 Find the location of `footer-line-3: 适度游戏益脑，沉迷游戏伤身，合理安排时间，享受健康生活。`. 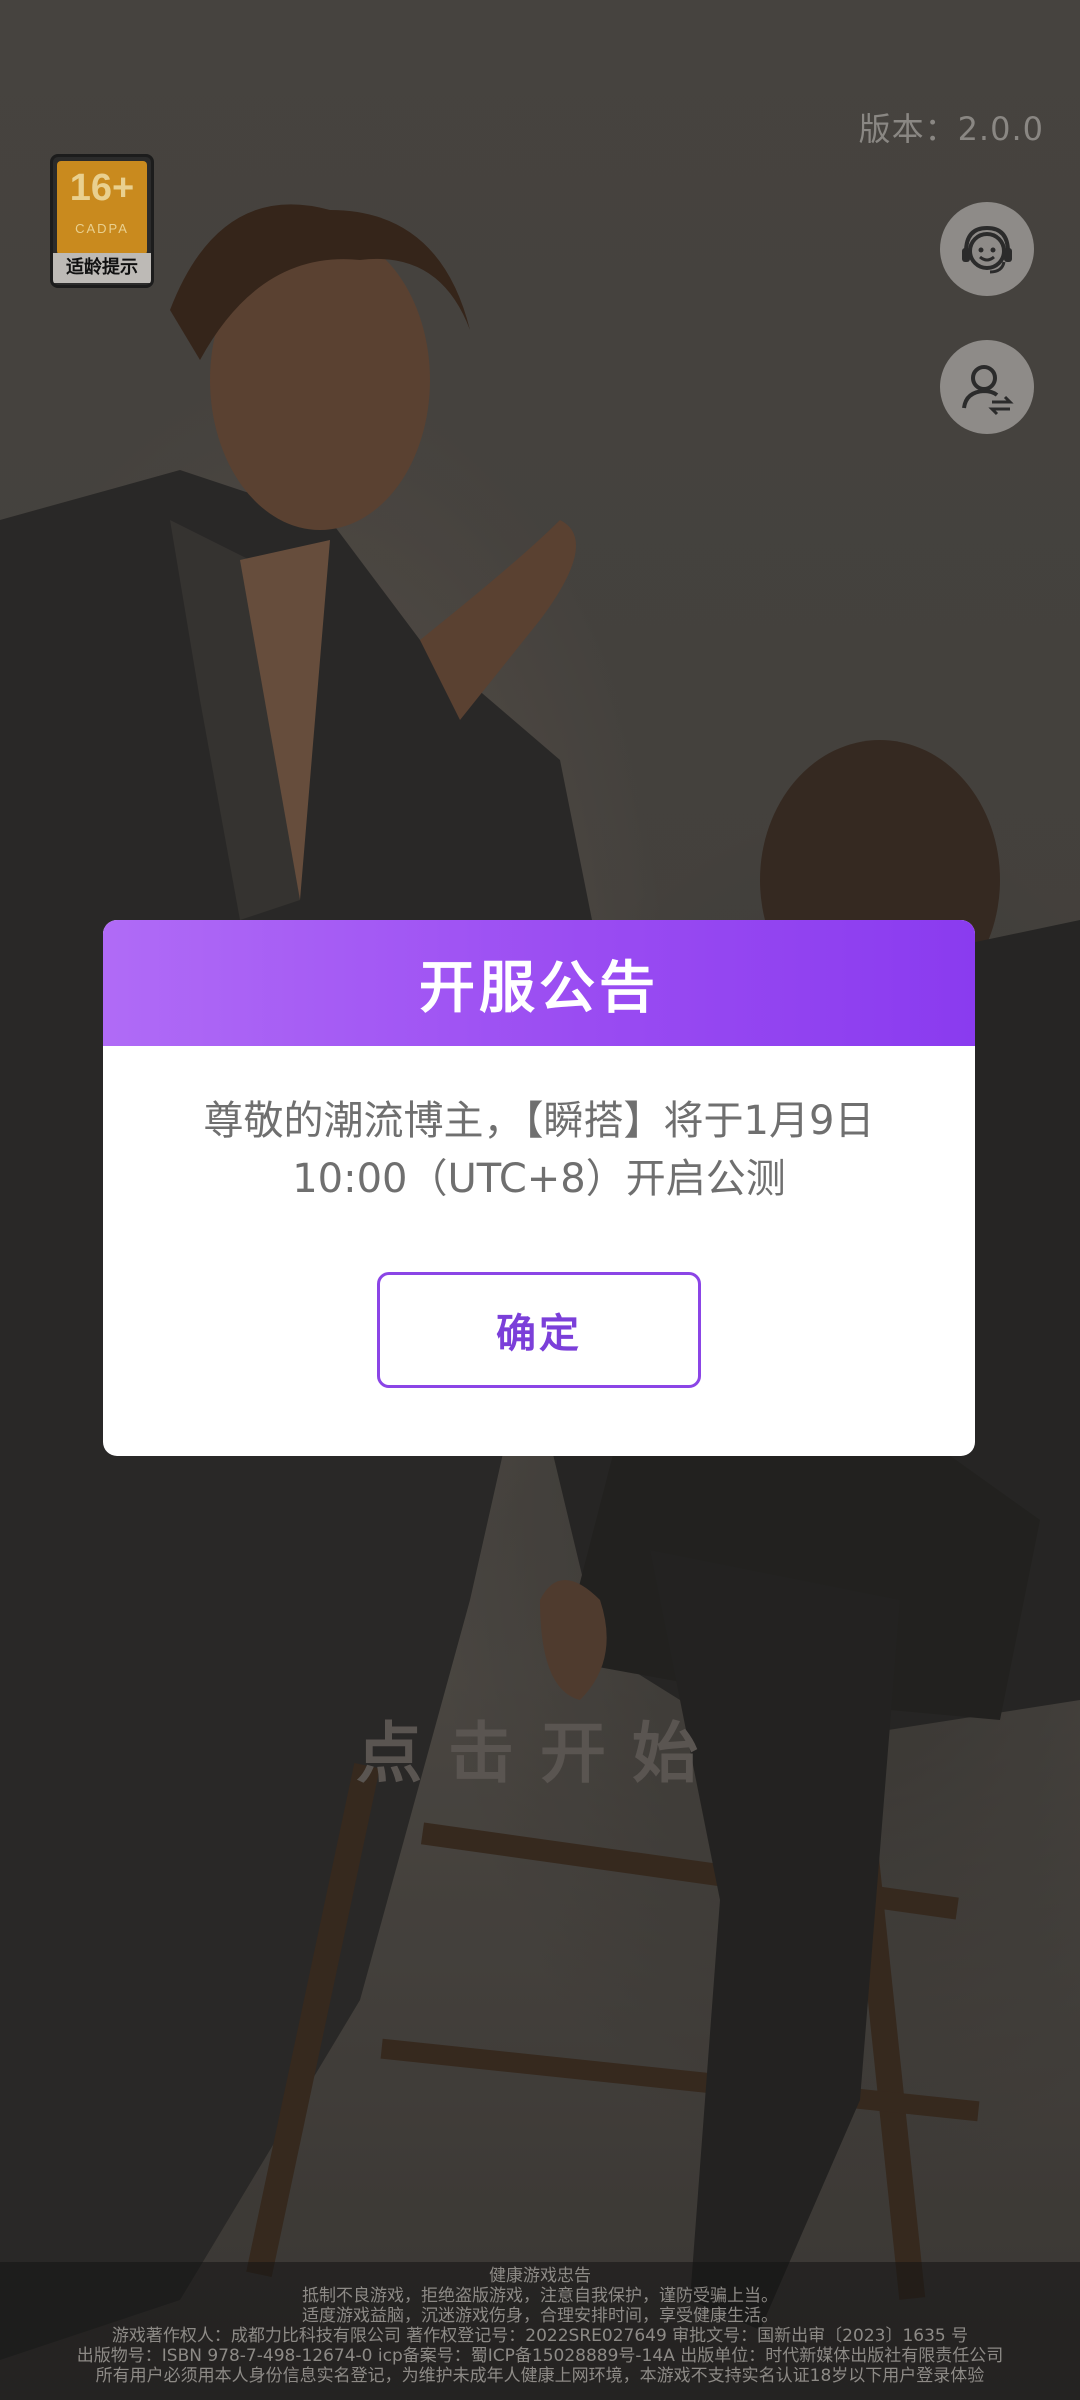

footer-line-3: 适度游戏益脑，沉迷游戏伤身，合理安排时间，享受健康生活。 is located at coordinates (540, 2316).